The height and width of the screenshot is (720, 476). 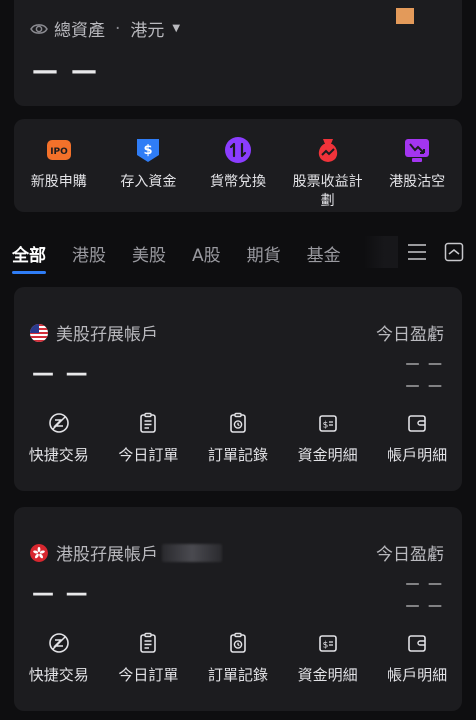 What do you see at coordinates (147, 28) in the screenshot?
I see `currency-selector: 港元` at bounding box center [147, 28].